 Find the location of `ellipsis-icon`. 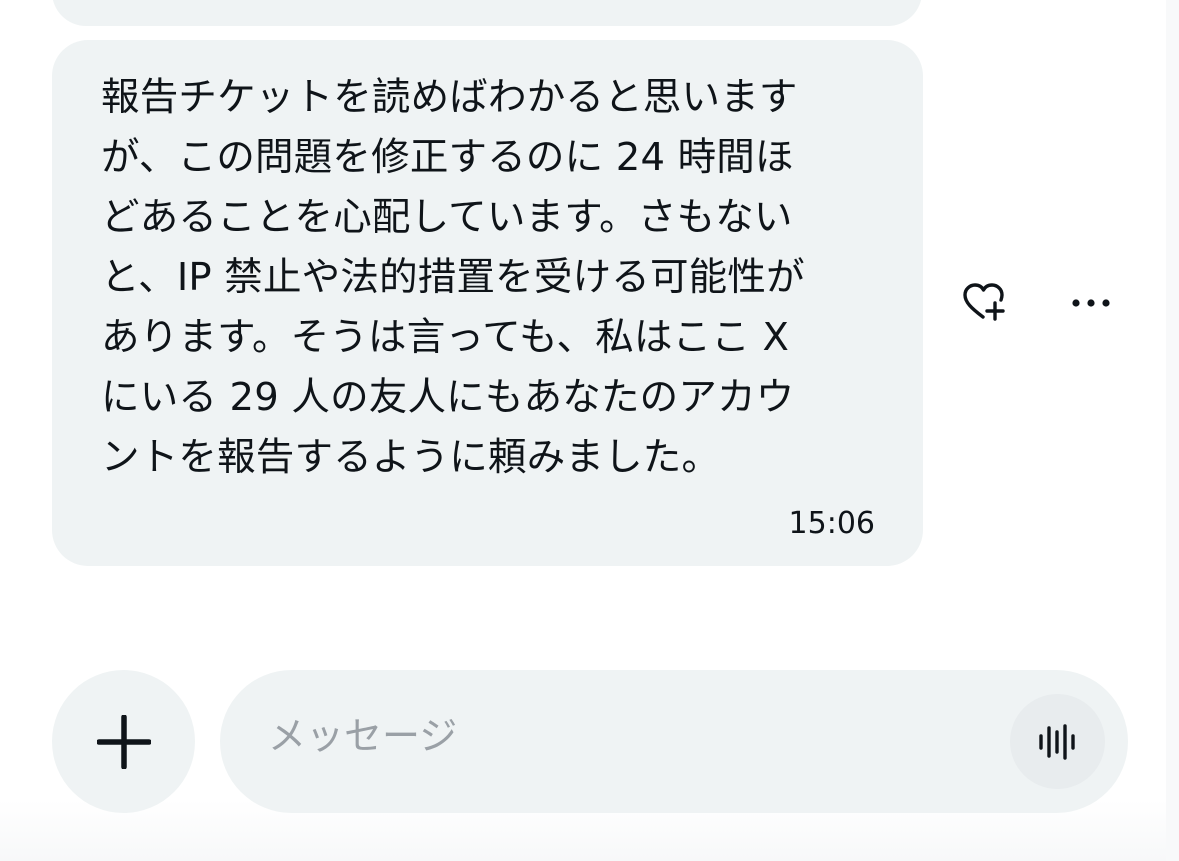

ellipsis-icon is located at coordinates (1091, 303).